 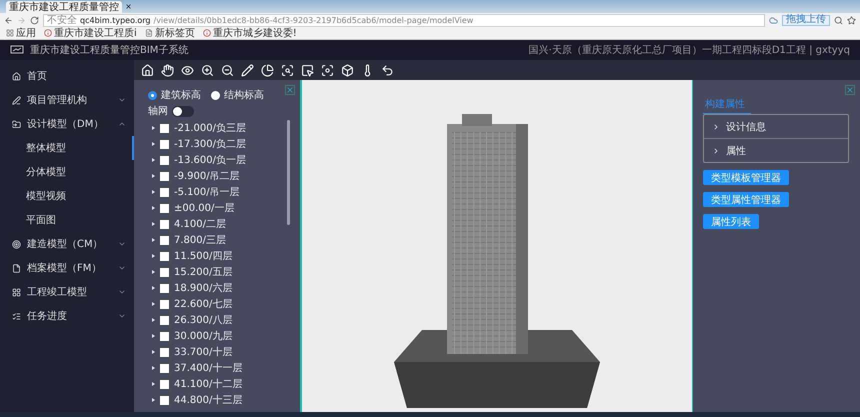 What do you see at coordinates (327, 70) in the screenshot?
I see `focus-icon` at bounding box center [327, 70].